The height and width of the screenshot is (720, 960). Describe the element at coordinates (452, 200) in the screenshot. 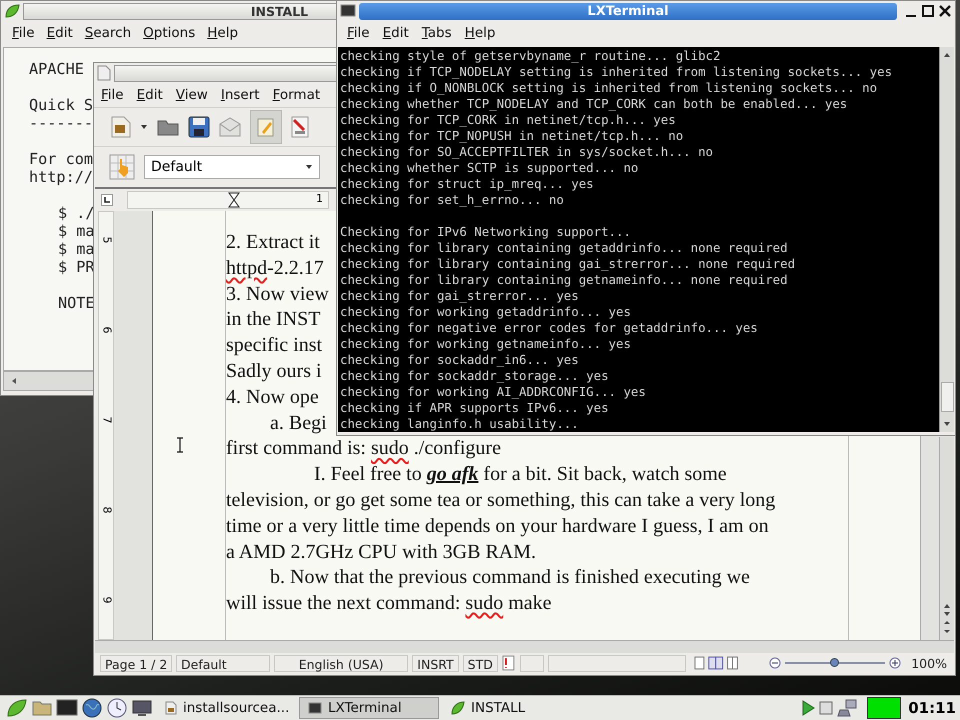

I see `terminal-line: checking for set_h_errno... no` at that location.